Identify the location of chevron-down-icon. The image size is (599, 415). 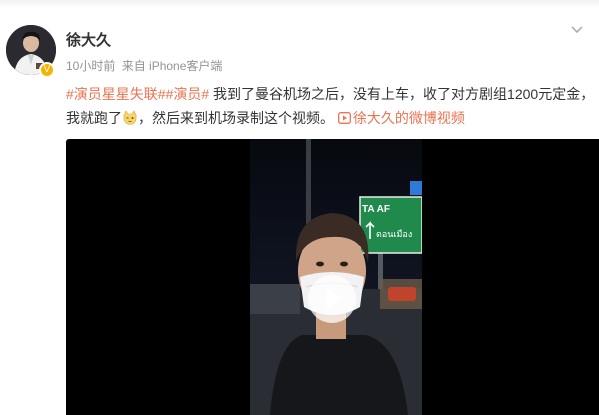
(577, 29).